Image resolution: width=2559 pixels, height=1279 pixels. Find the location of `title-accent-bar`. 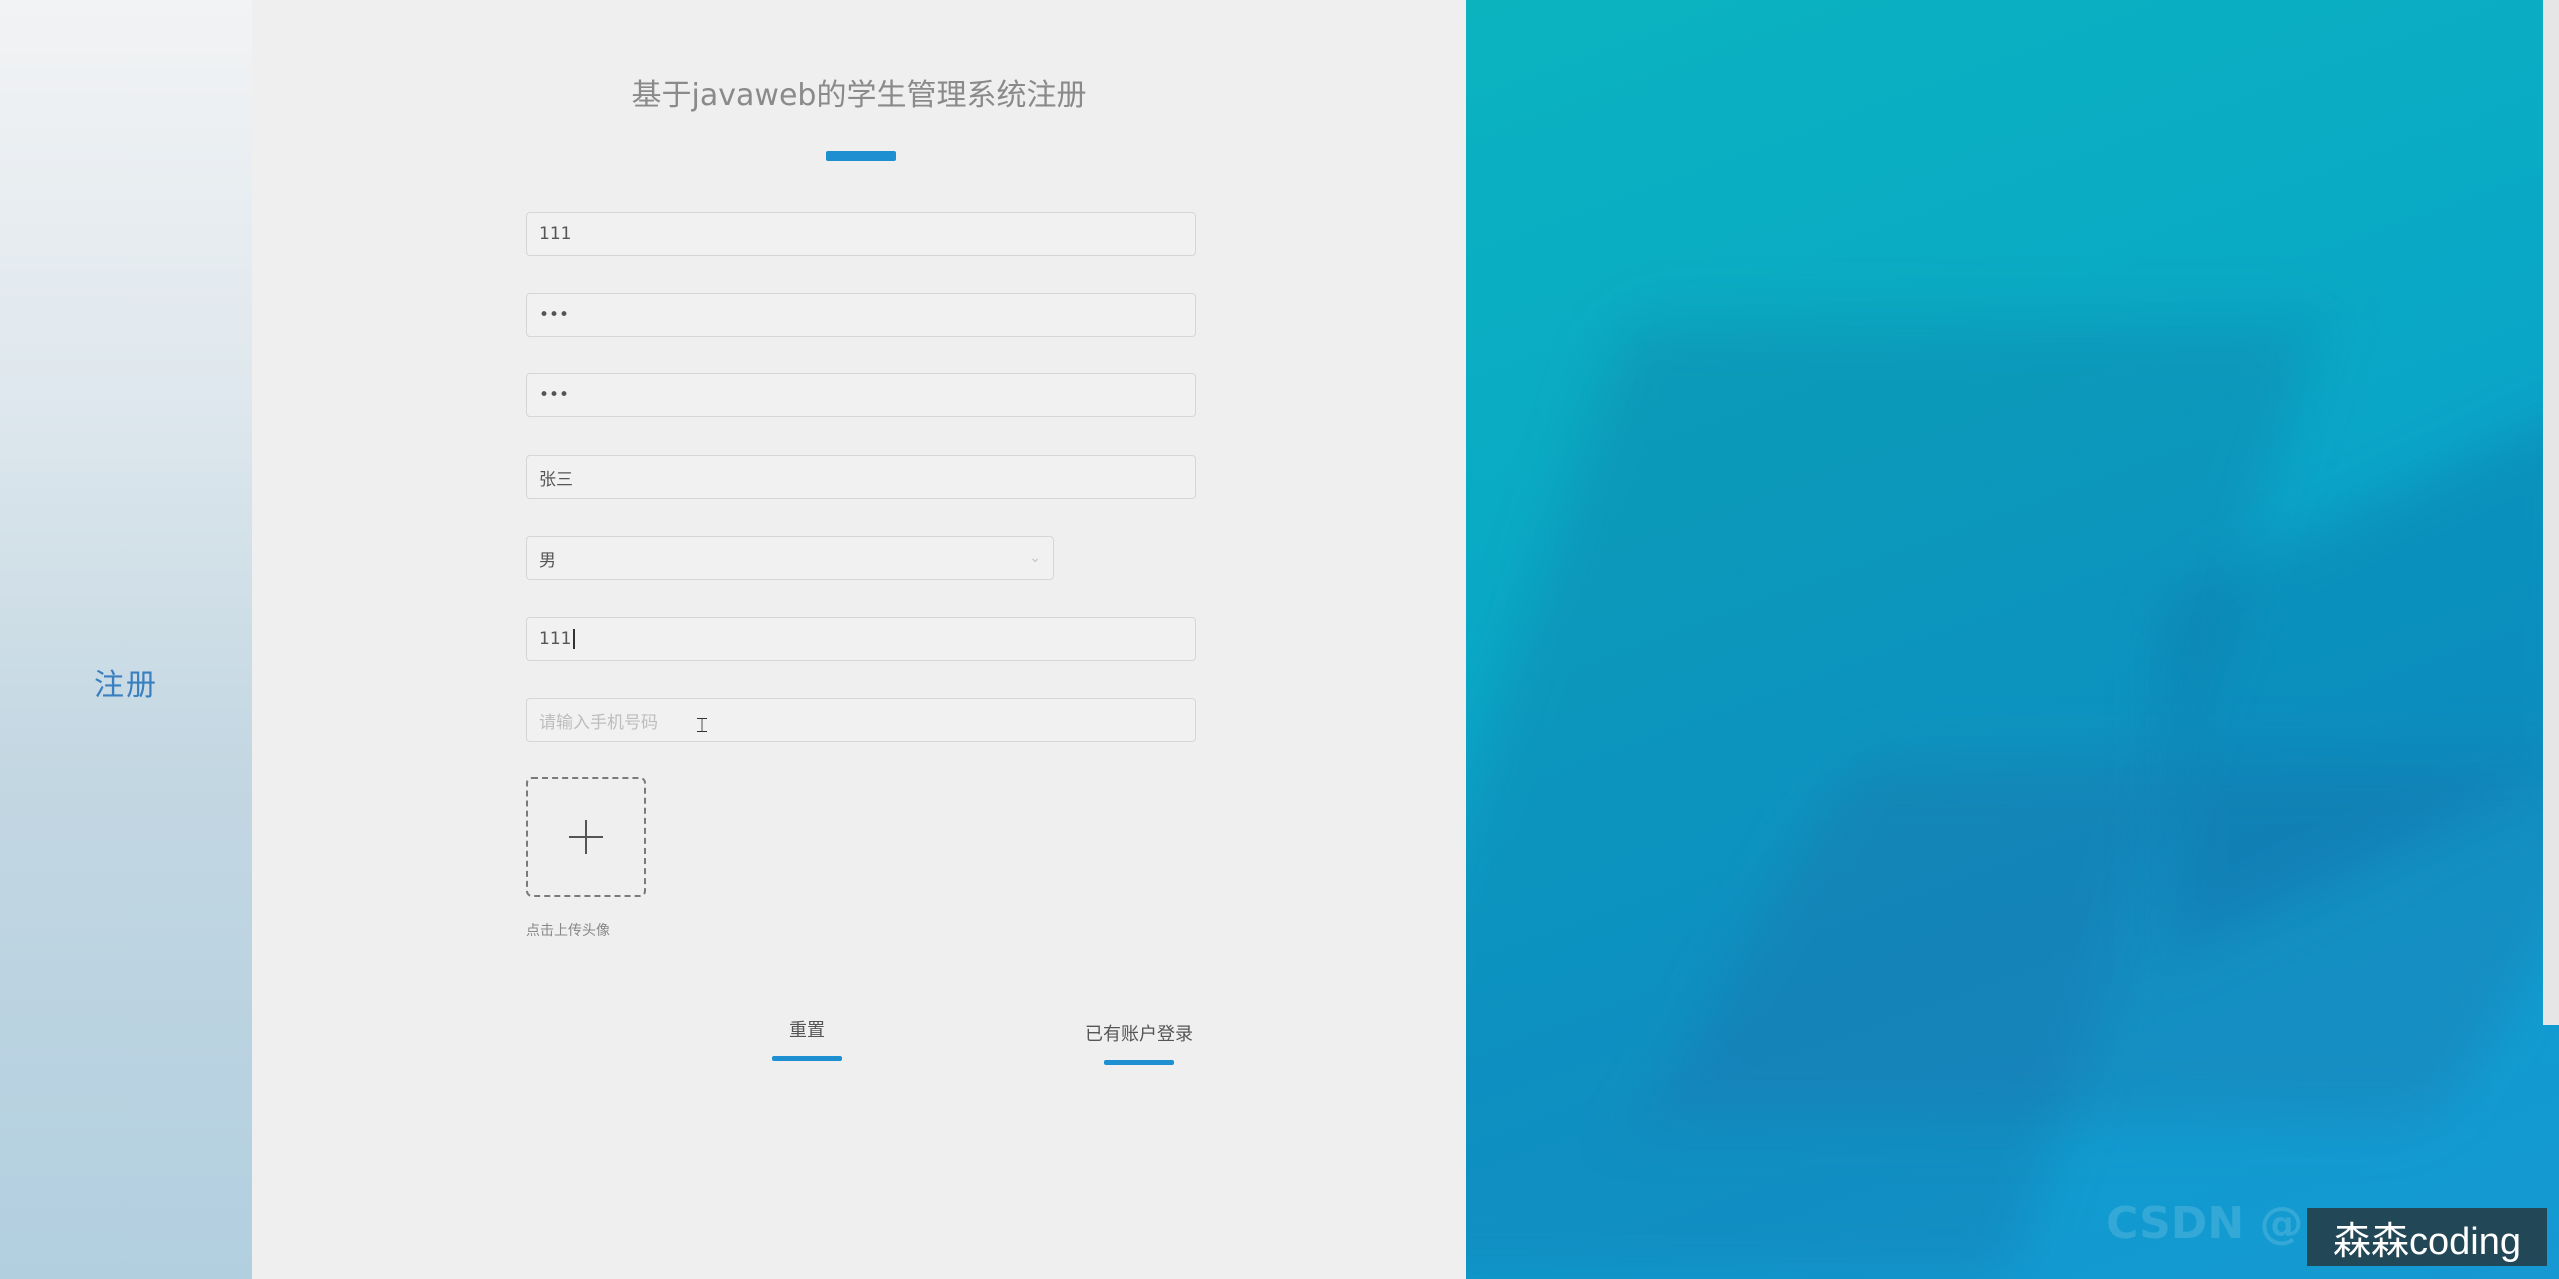

title-accent-bar is located at coordinates (861, 156).